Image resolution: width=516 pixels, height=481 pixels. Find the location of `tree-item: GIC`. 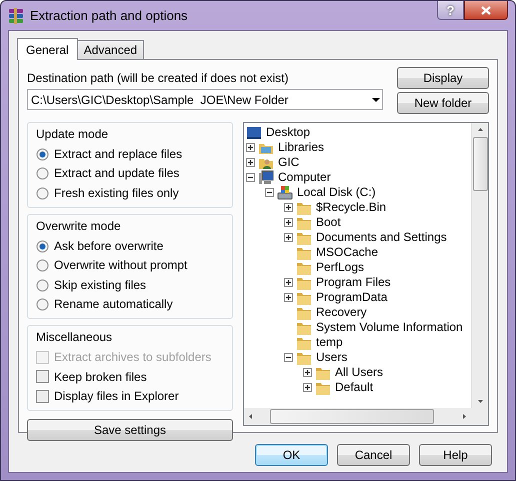

tree-item: GIC is located at coordinates (358, 162).